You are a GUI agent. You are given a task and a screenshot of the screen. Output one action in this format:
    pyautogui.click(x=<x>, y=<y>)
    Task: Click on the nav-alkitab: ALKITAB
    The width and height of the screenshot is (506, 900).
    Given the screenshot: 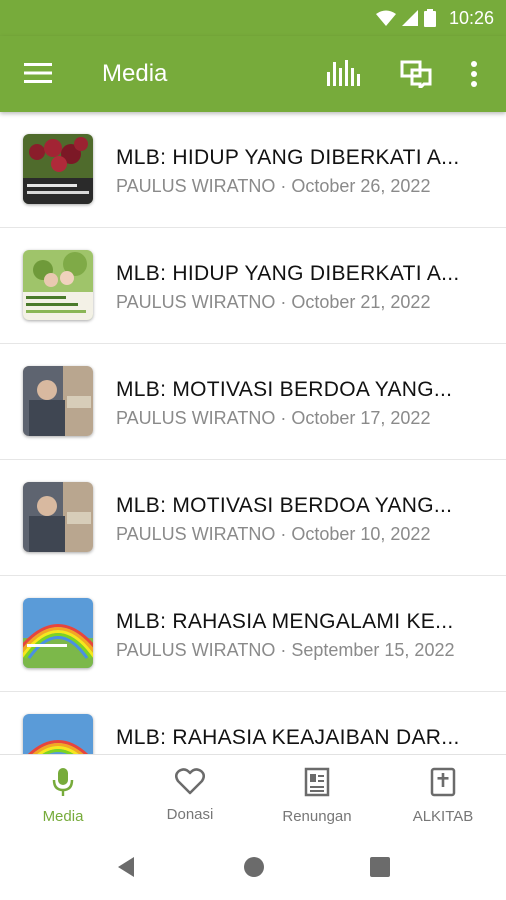 What is the action you would take?
    pyautogui.click(x=443, y=796)
    